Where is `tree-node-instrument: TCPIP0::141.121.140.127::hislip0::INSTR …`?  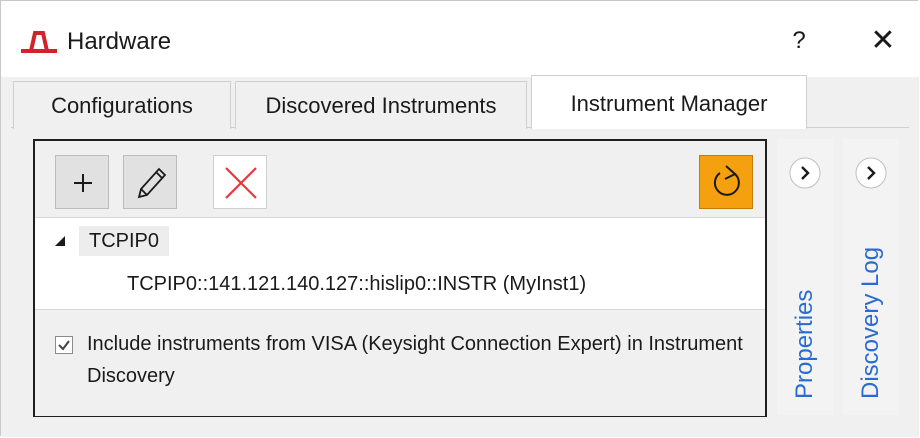 tree-node-instrument: TCPIP0::141.121.140.127::hislip0::INSTR … is located at coordinates (356, 284).